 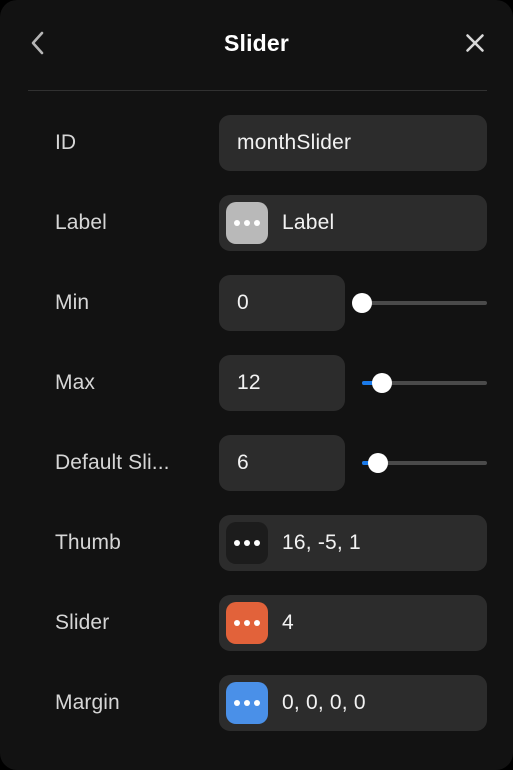 I want to click on property-value-field: 12, so click(x=282, y=383).